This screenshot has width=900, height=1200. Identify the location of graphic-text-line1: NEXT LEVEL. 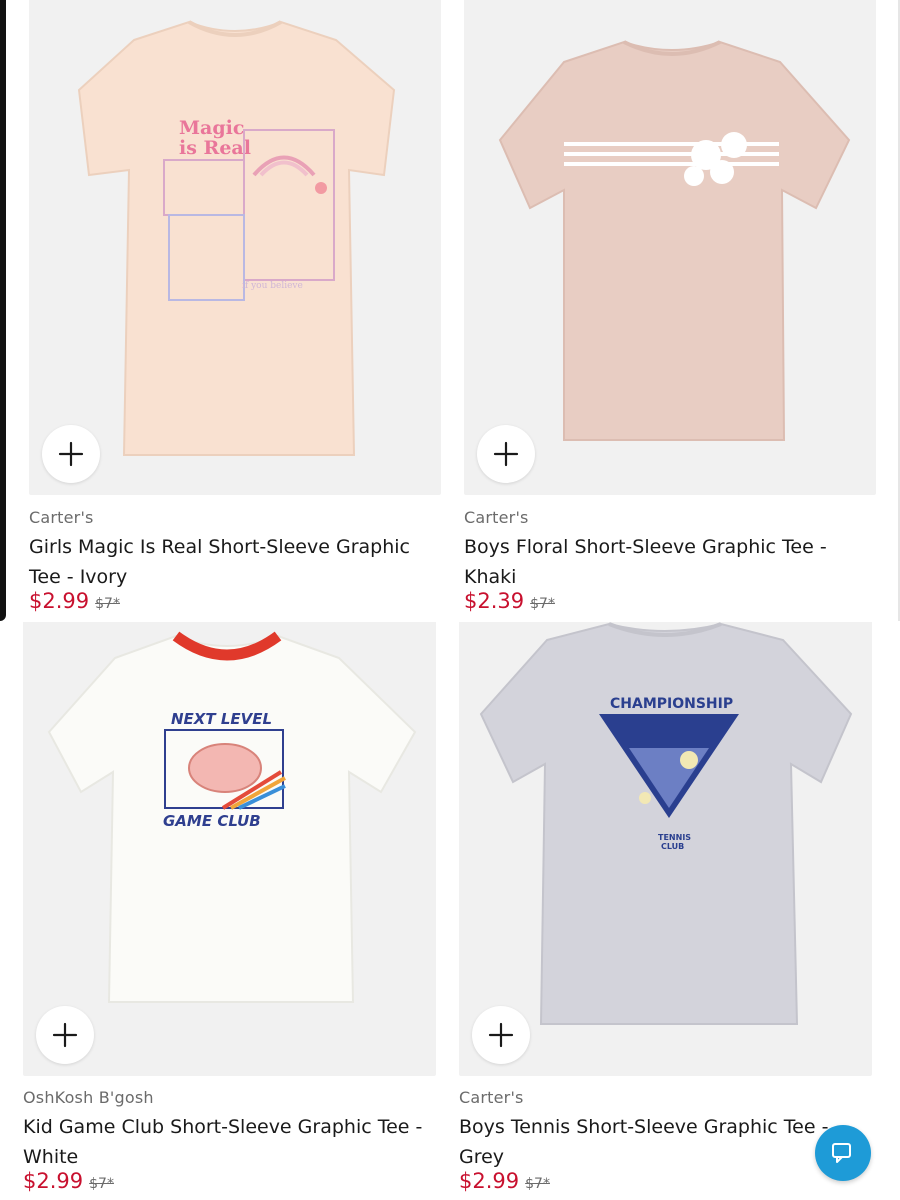
(221, 719).